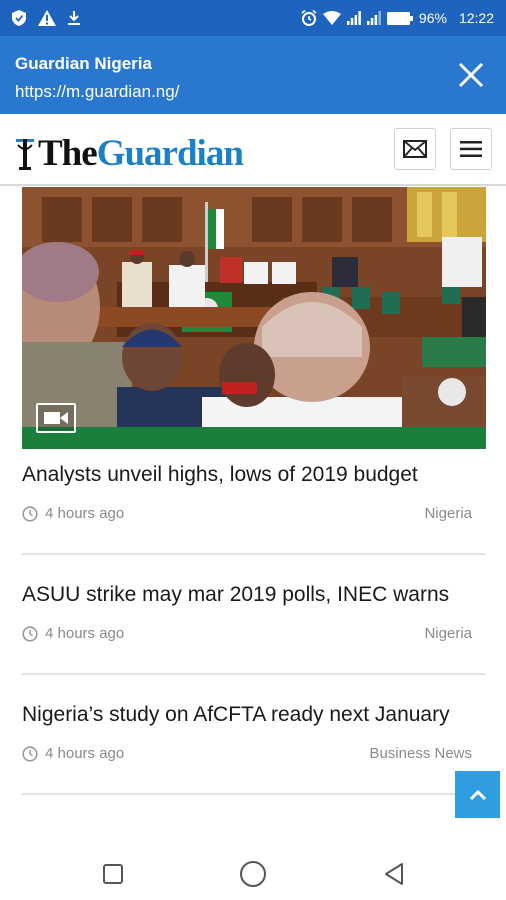 The height and width of the screenshot is (900, 506). I want to click on tab-title: Guardian Nigeria, so click(83, 63).